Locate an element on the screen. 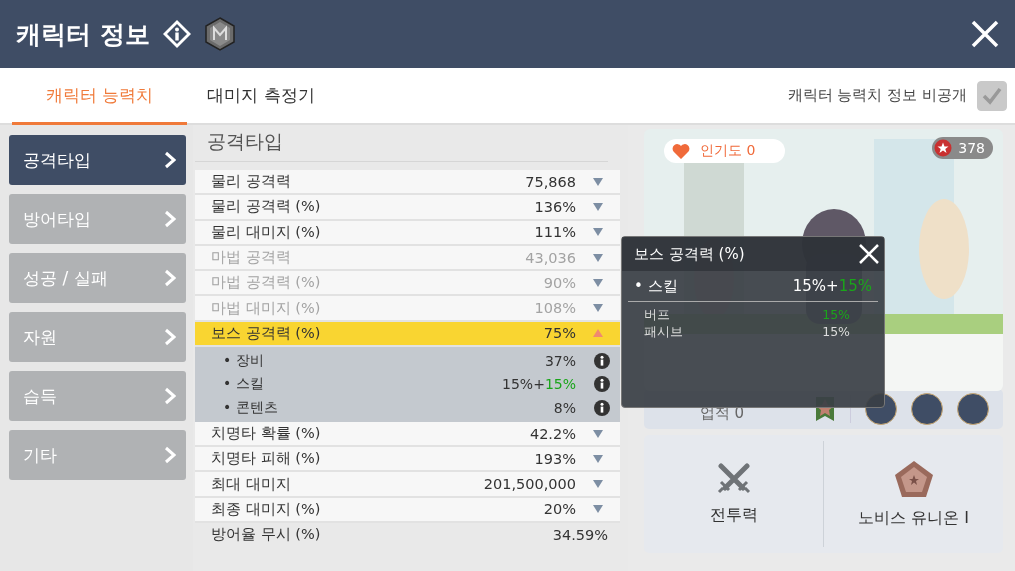  stat-label: 치명타 확률 (%) is located at coordinates (266, 433).